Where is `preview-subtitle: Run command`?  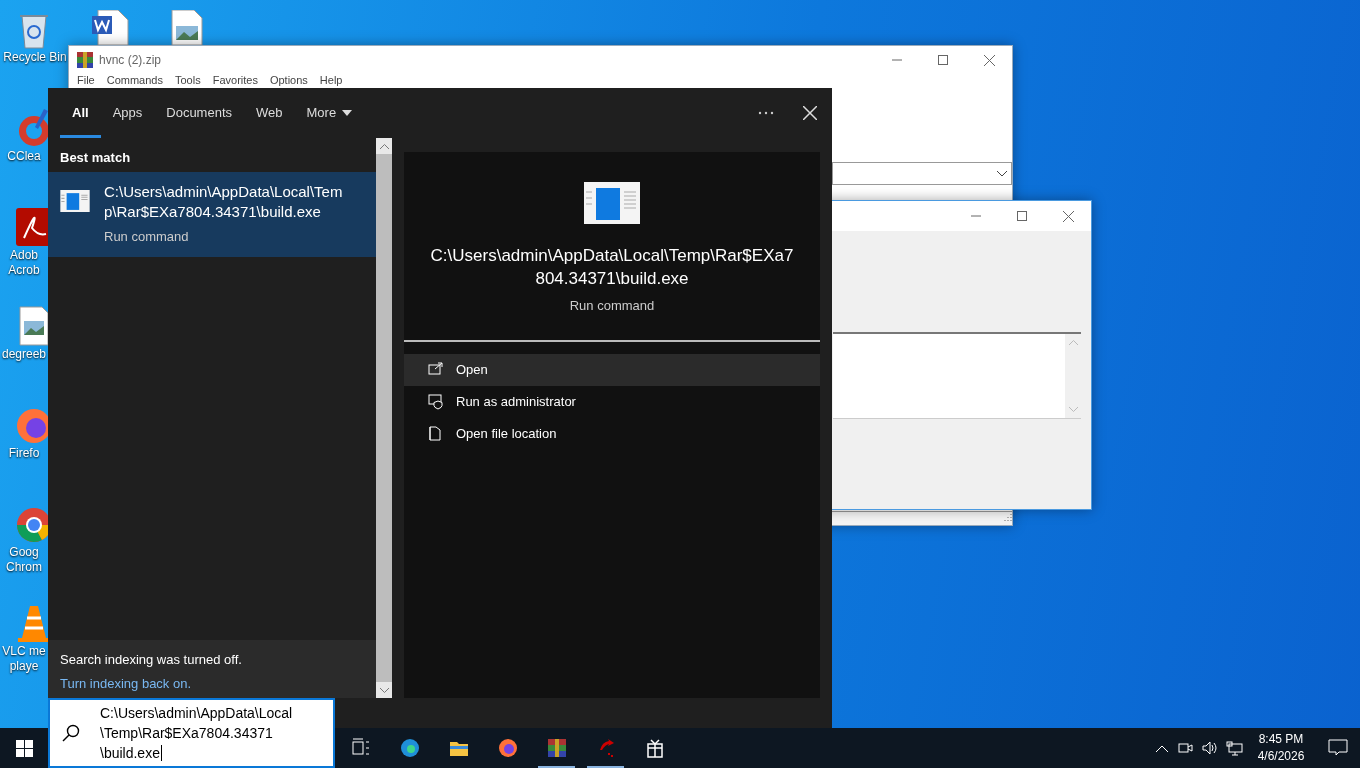 preview-subtitle: Run command is located at coordinates (612, 306).